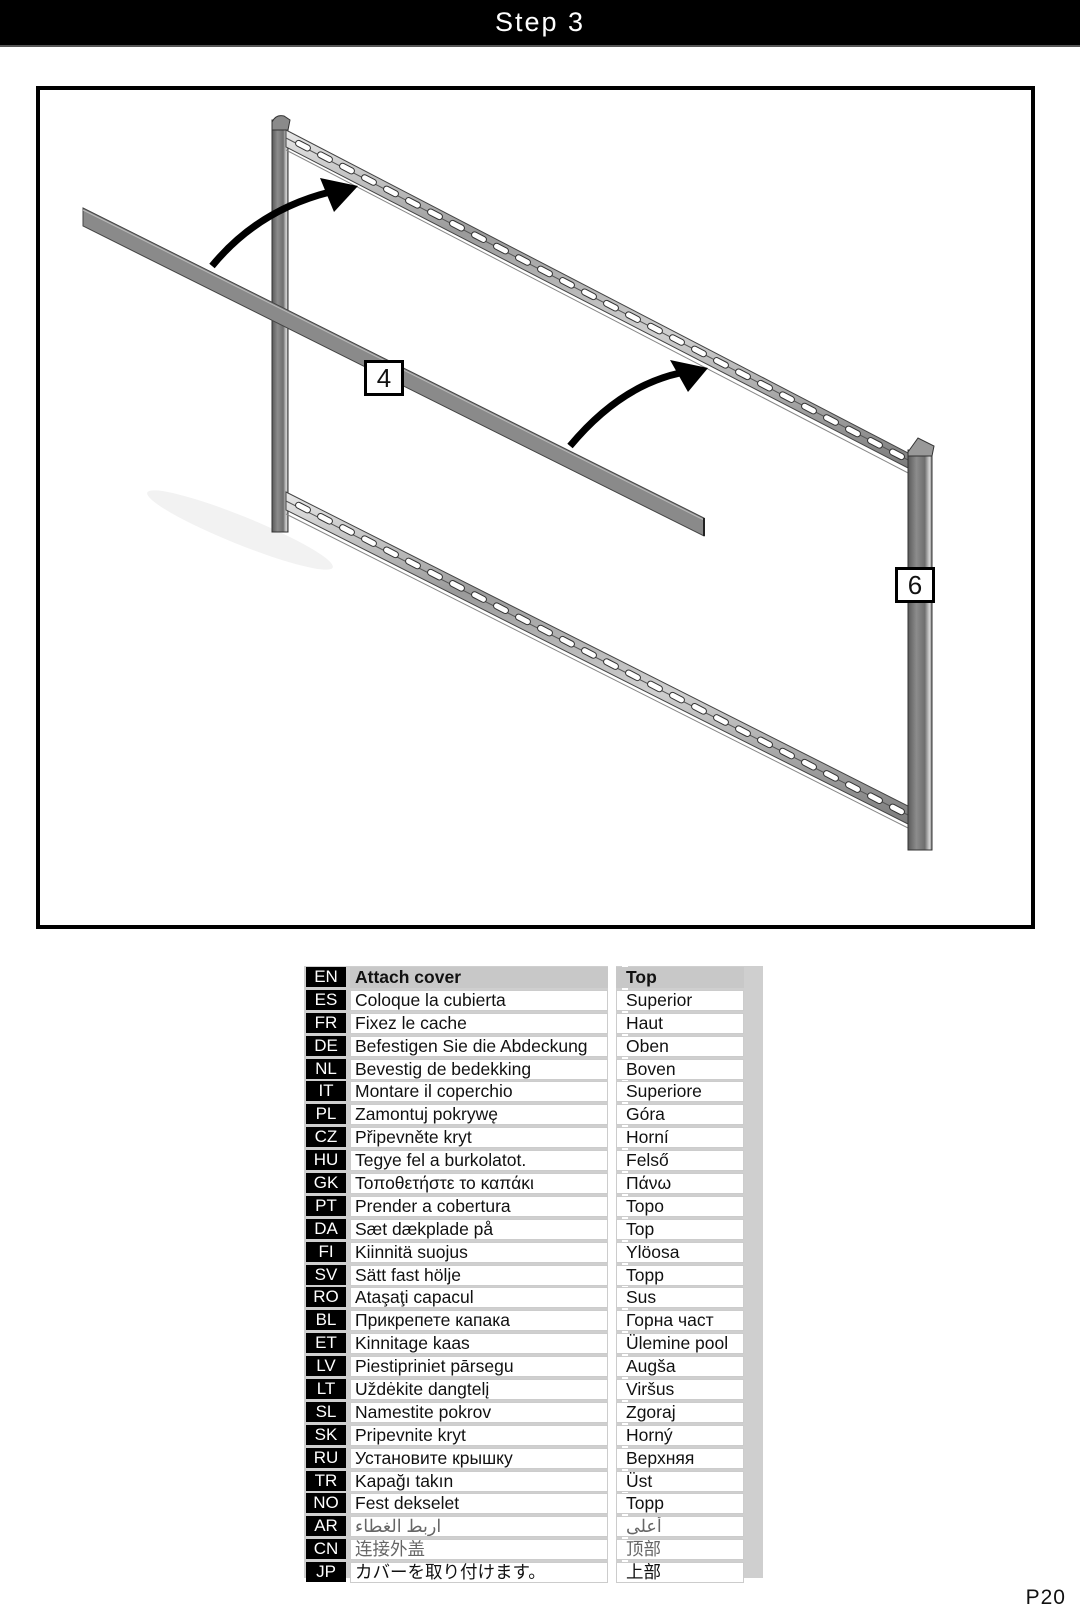  Describe the element at coordinates (479, 1367) in the screenshot. I see `action-text: Piestipriniet pārsegu` at that location.